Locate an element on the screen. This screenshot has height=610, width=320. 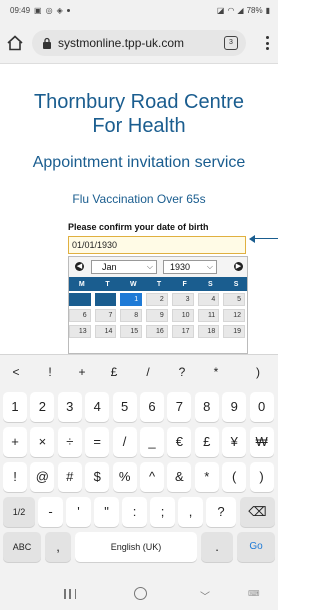
keyboard-key: ? is located at coordinates (221, 512).